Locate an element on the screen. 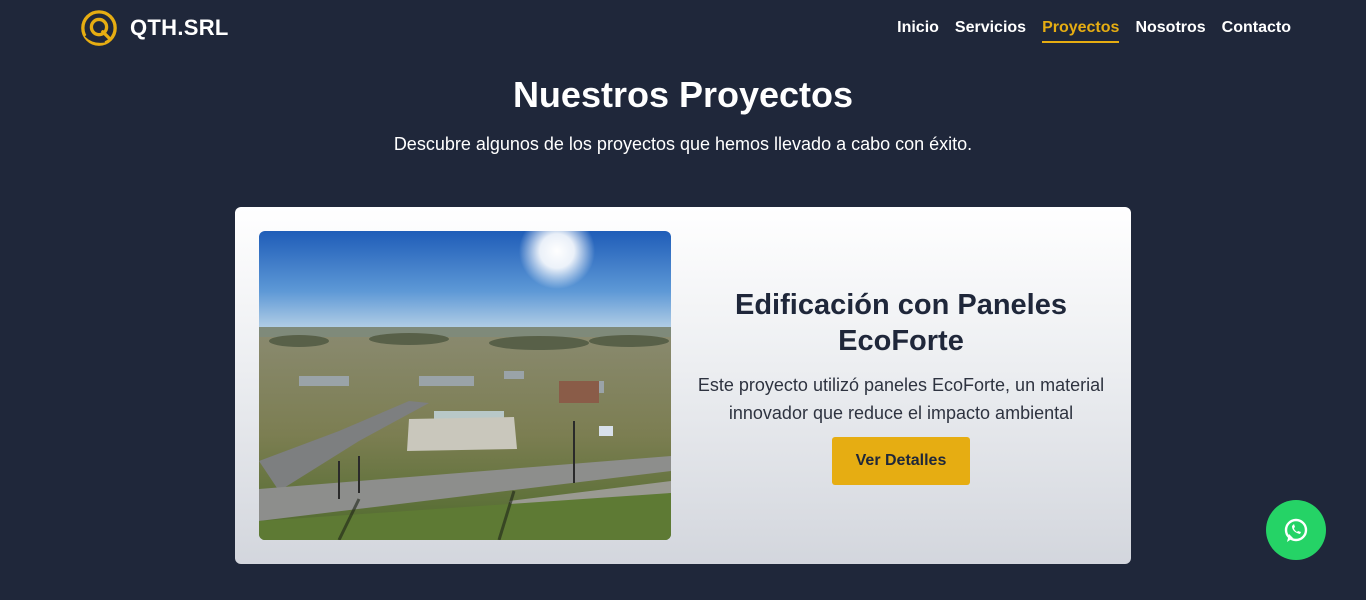 This screenshot has height=600, width=1366. brand-home-link: QTH.SRL is located at coordinates (154, 28).